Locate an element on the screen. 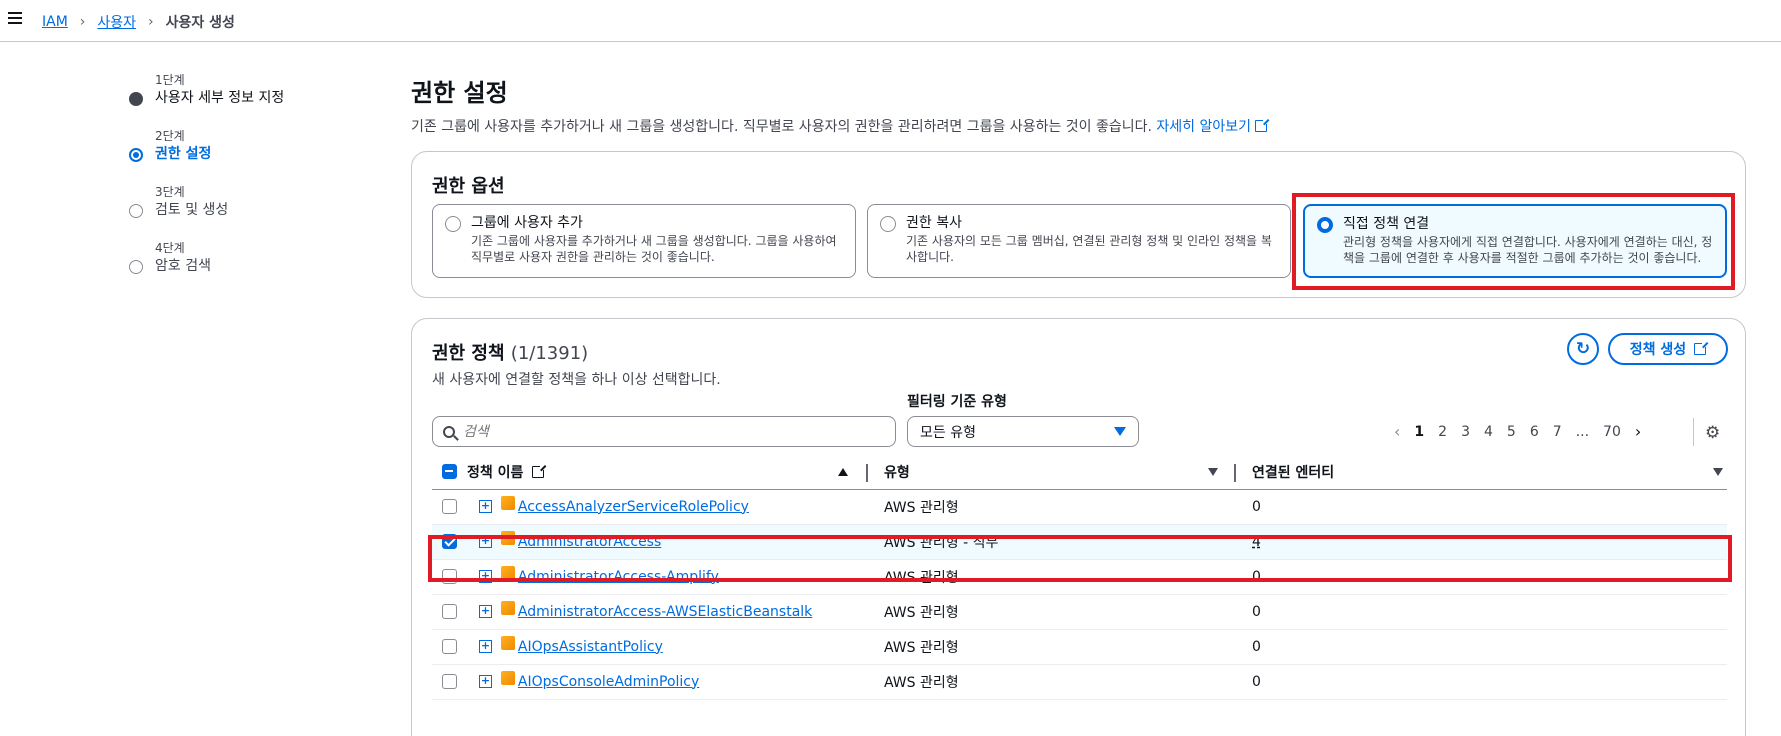  column-name-label: 정책 이름 is located at coordinates (495, 472).